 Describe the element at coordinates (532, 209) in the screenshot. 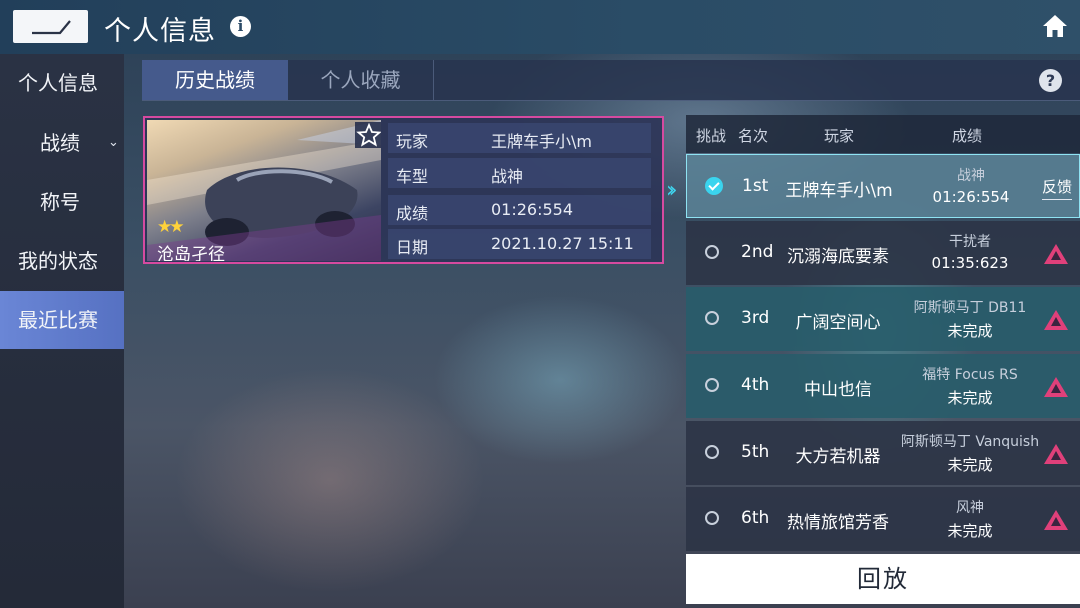

I see `info-value: 01:26:554` at that location.